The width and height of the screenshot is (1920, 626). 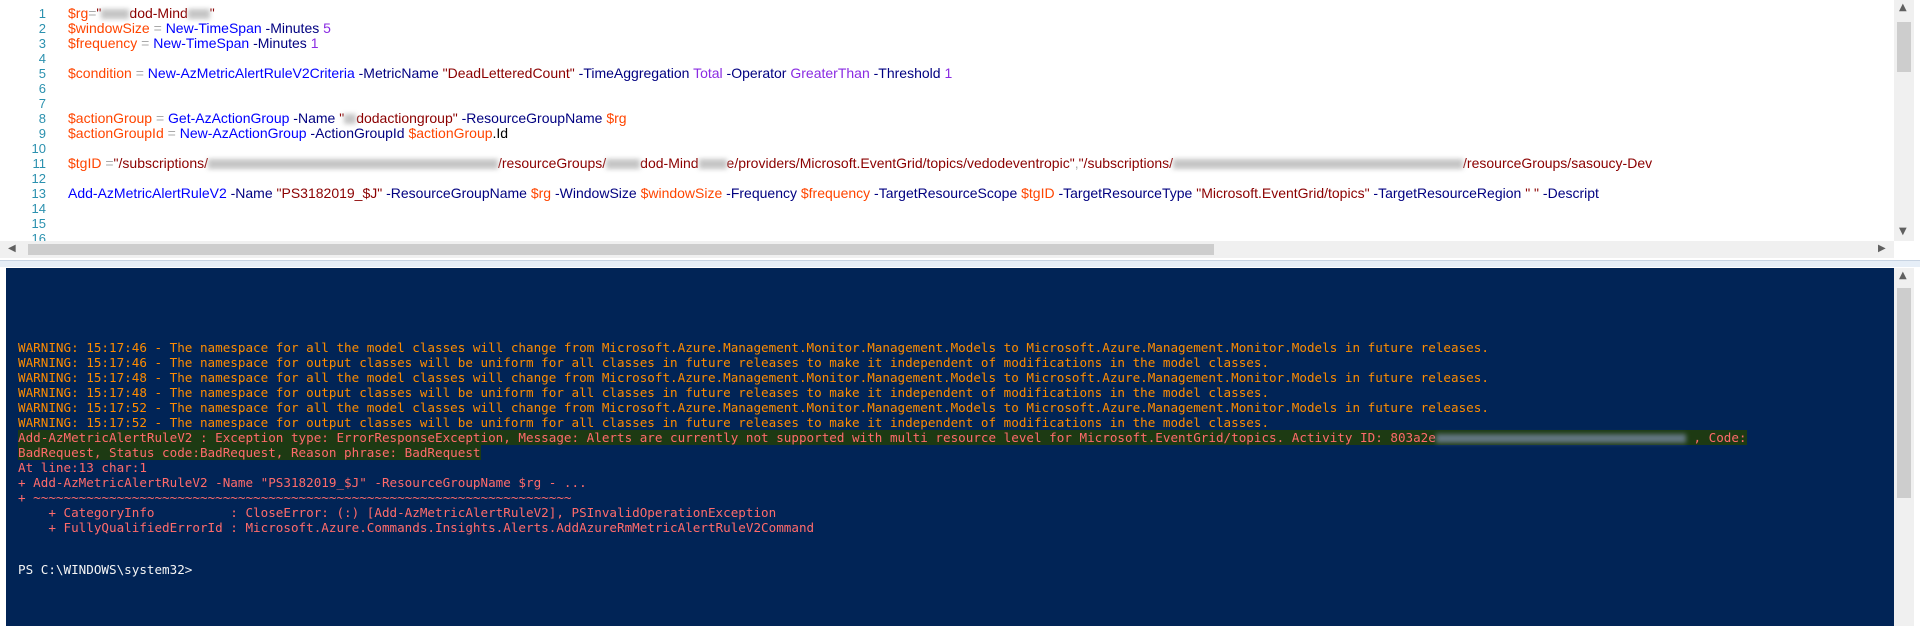 What do you see at coordinates (38, 223) in the screenshot?
I see `line-number: 15` at bounding box center [38, 223].